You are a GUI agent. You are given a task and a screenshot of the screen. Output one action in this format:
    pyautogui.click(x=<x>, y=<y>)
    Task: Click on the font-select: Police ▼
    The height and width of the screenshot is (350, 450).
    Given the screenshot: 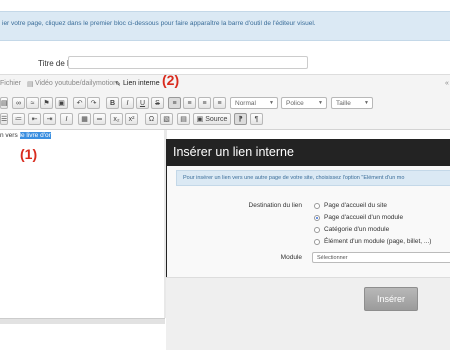 What is the action you would take?
    pyautogui.click(x=304, y=103)
    